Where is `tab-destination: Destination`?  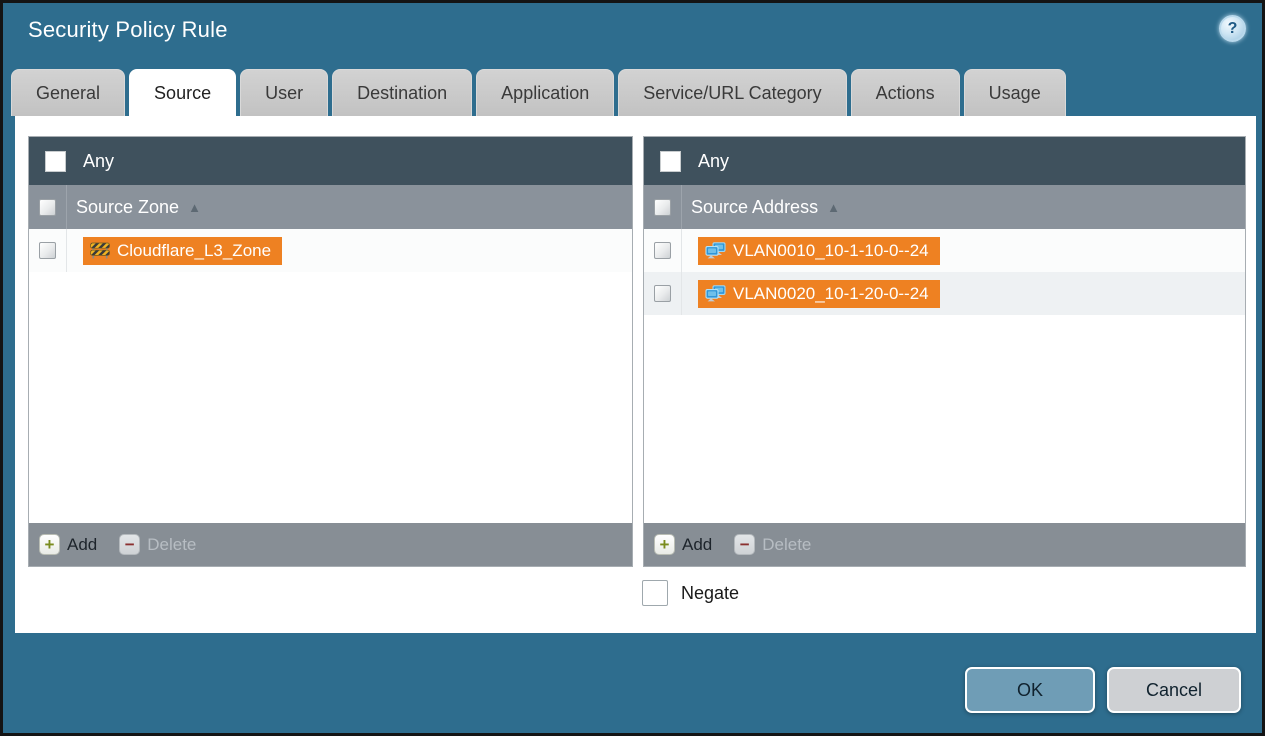 tab-destination: Destination is located at coordinates (402, 92).